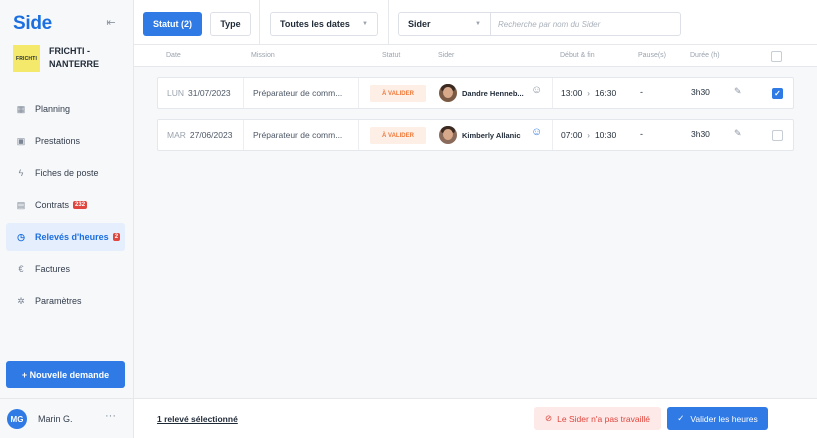  Describe the element at coordinates (586, 24) in the screenshot. I see `sider-search-input` at that location.